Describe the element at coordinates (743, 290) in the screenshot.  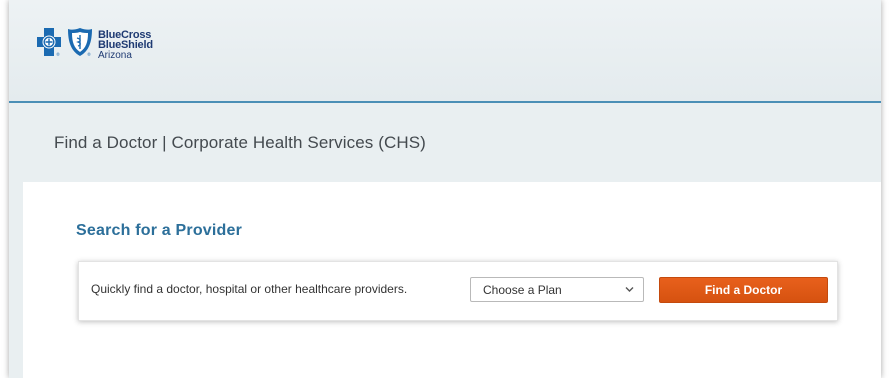
I see `find-a-doctor-button: Find a Doctor` at that location.